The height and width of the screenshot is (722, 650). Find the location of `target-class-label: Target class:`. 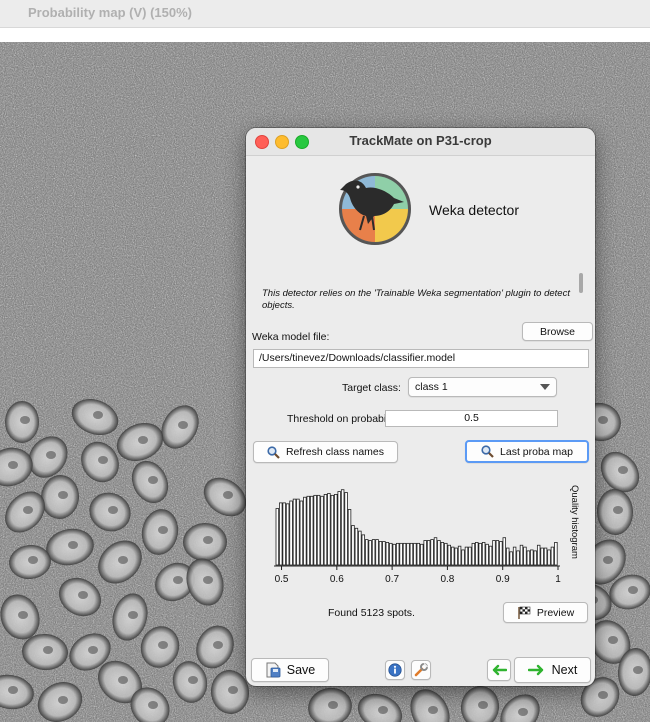

target-class-label: Target class: is located at coordinates (371, 388).